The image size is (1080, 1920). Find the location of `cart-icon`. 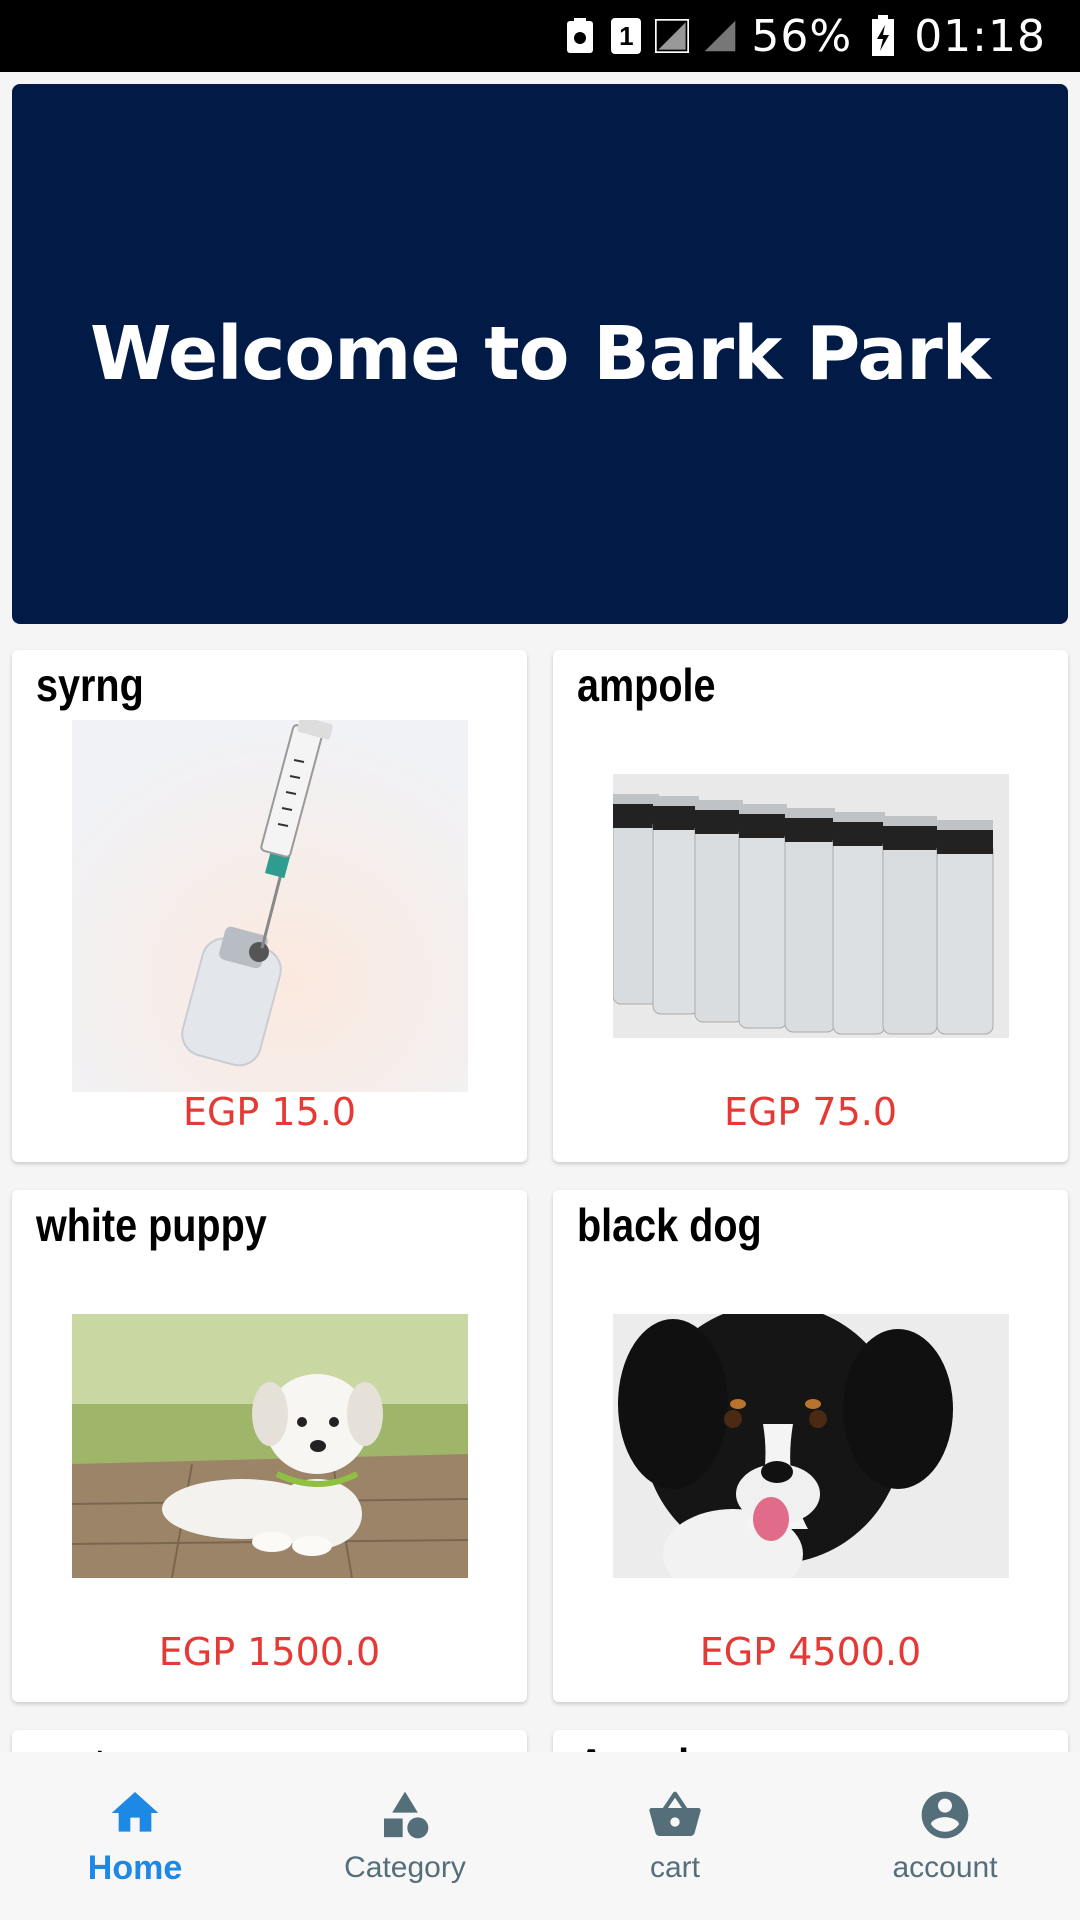

cart-icon is located at coordinates (675, 1813).